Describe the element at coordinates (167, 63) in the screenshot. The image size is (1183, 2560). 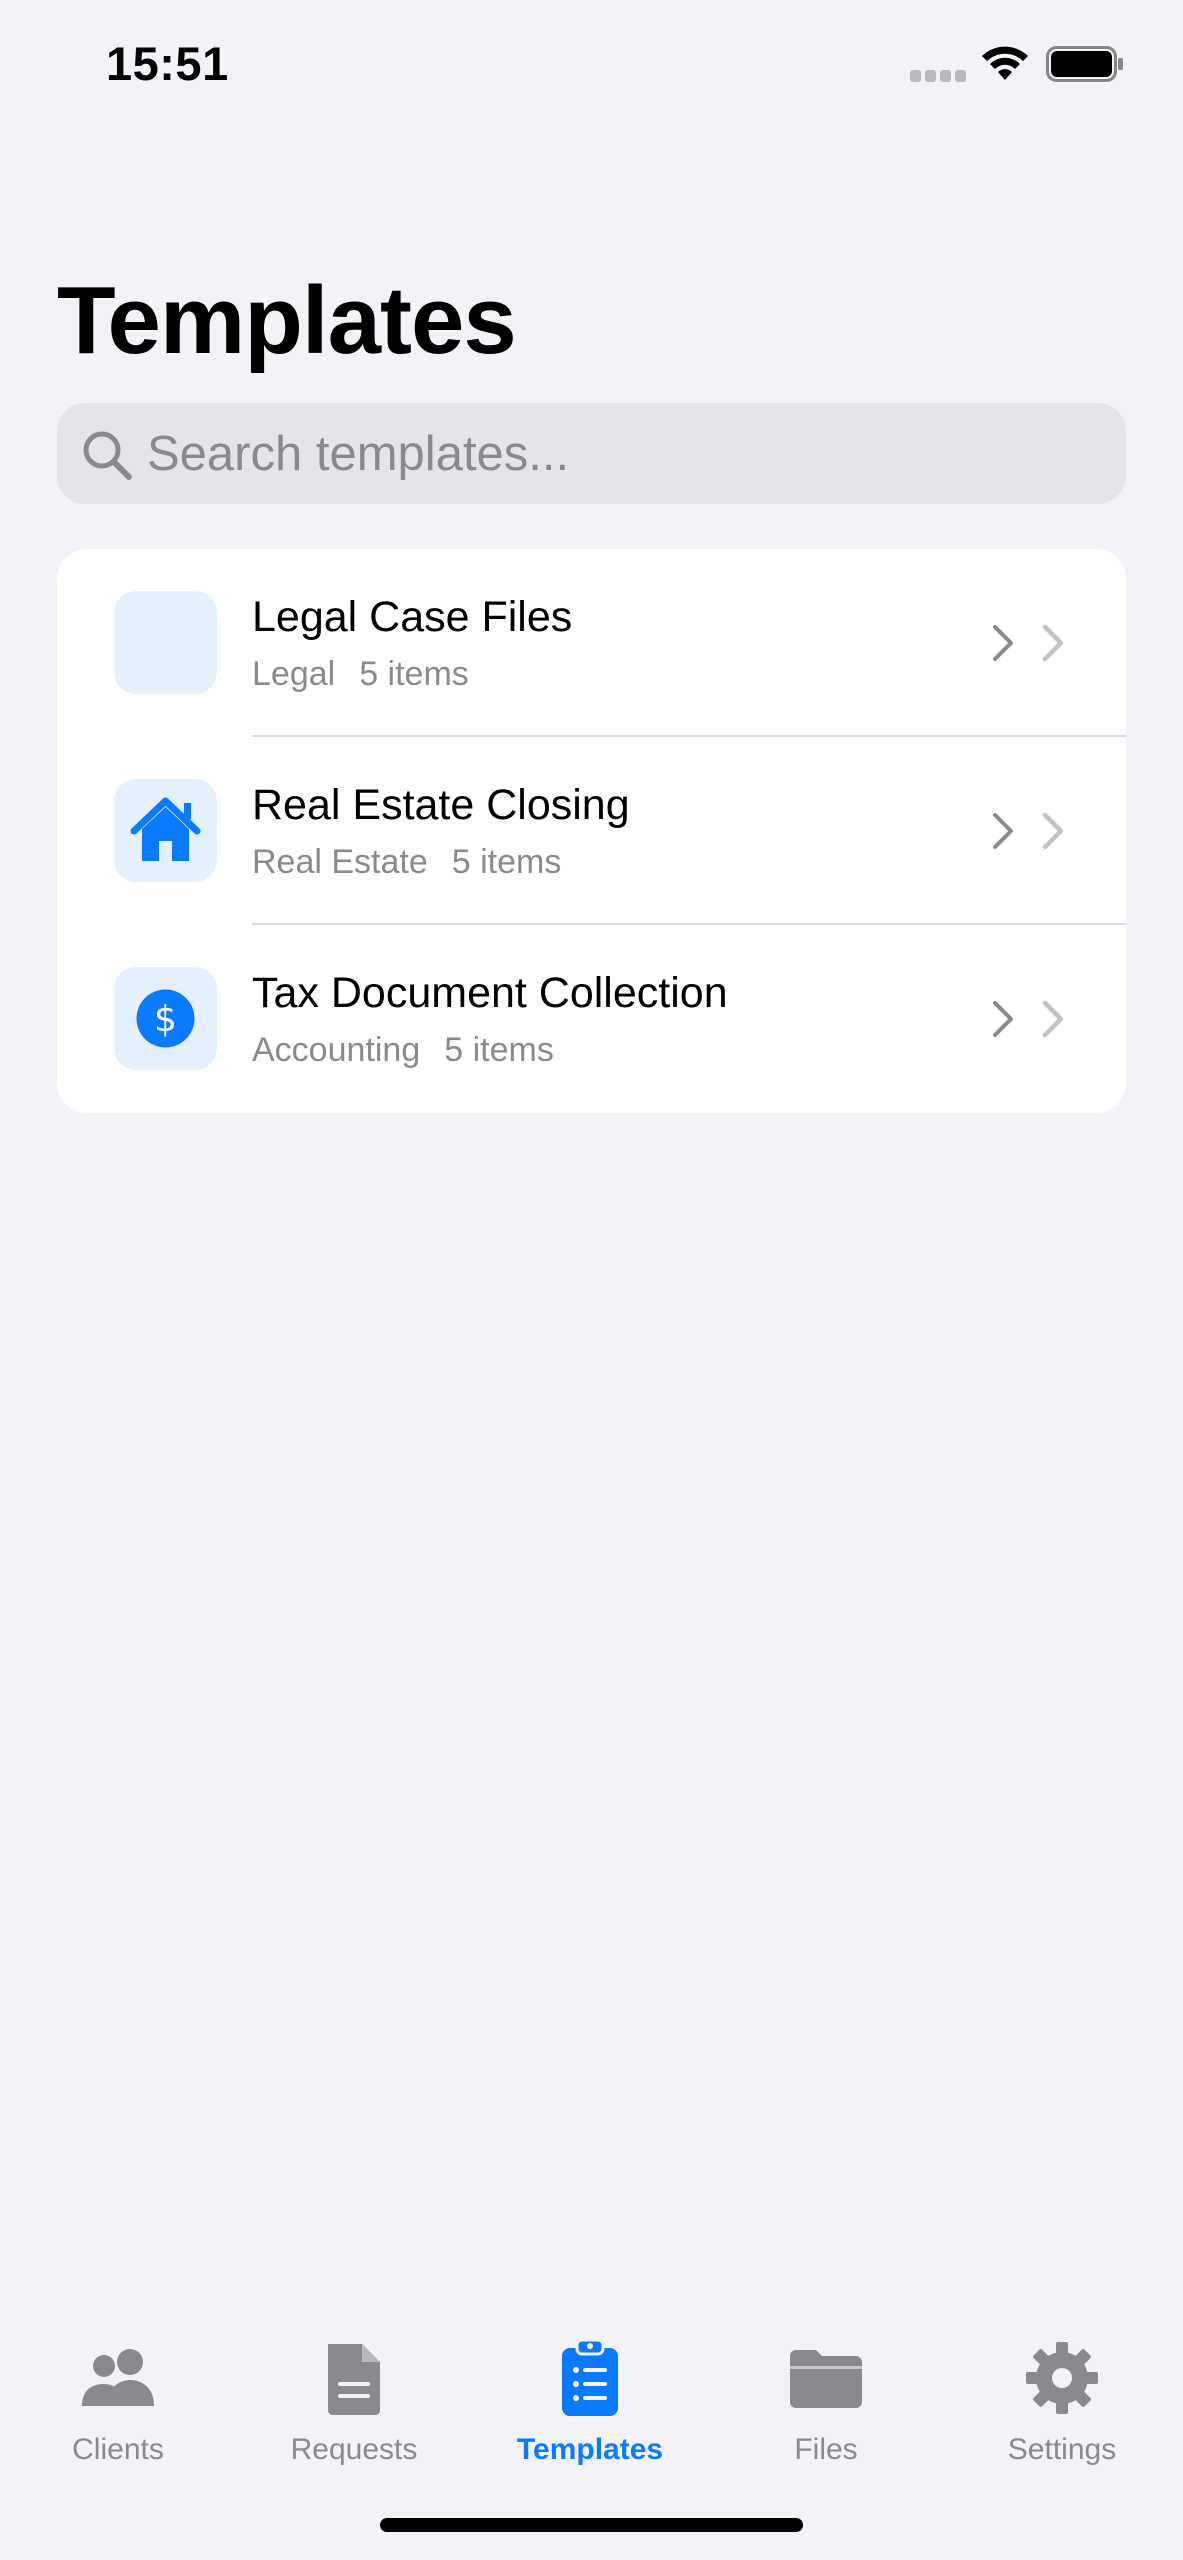
I see `status-time: 15:51` at that location.